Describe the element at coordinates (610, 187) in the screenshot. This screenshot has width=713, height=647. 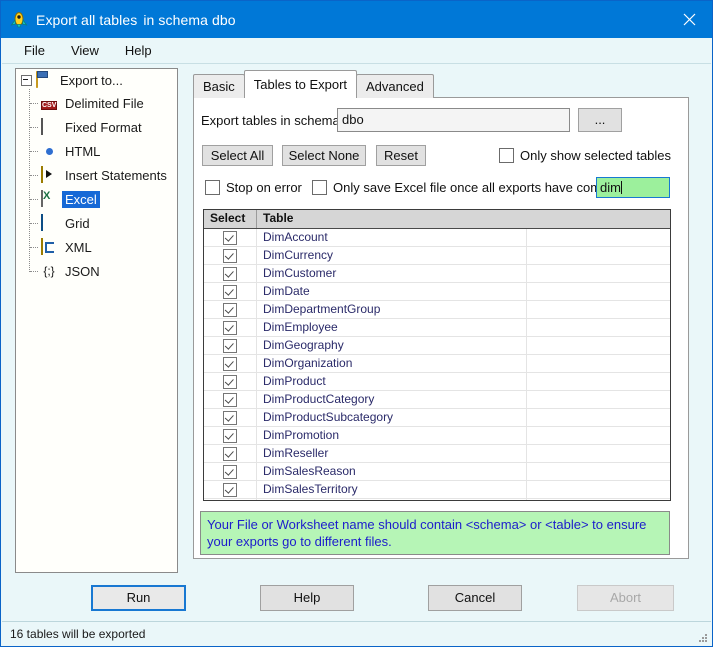
I see `table-filter-value: dim` at that location.